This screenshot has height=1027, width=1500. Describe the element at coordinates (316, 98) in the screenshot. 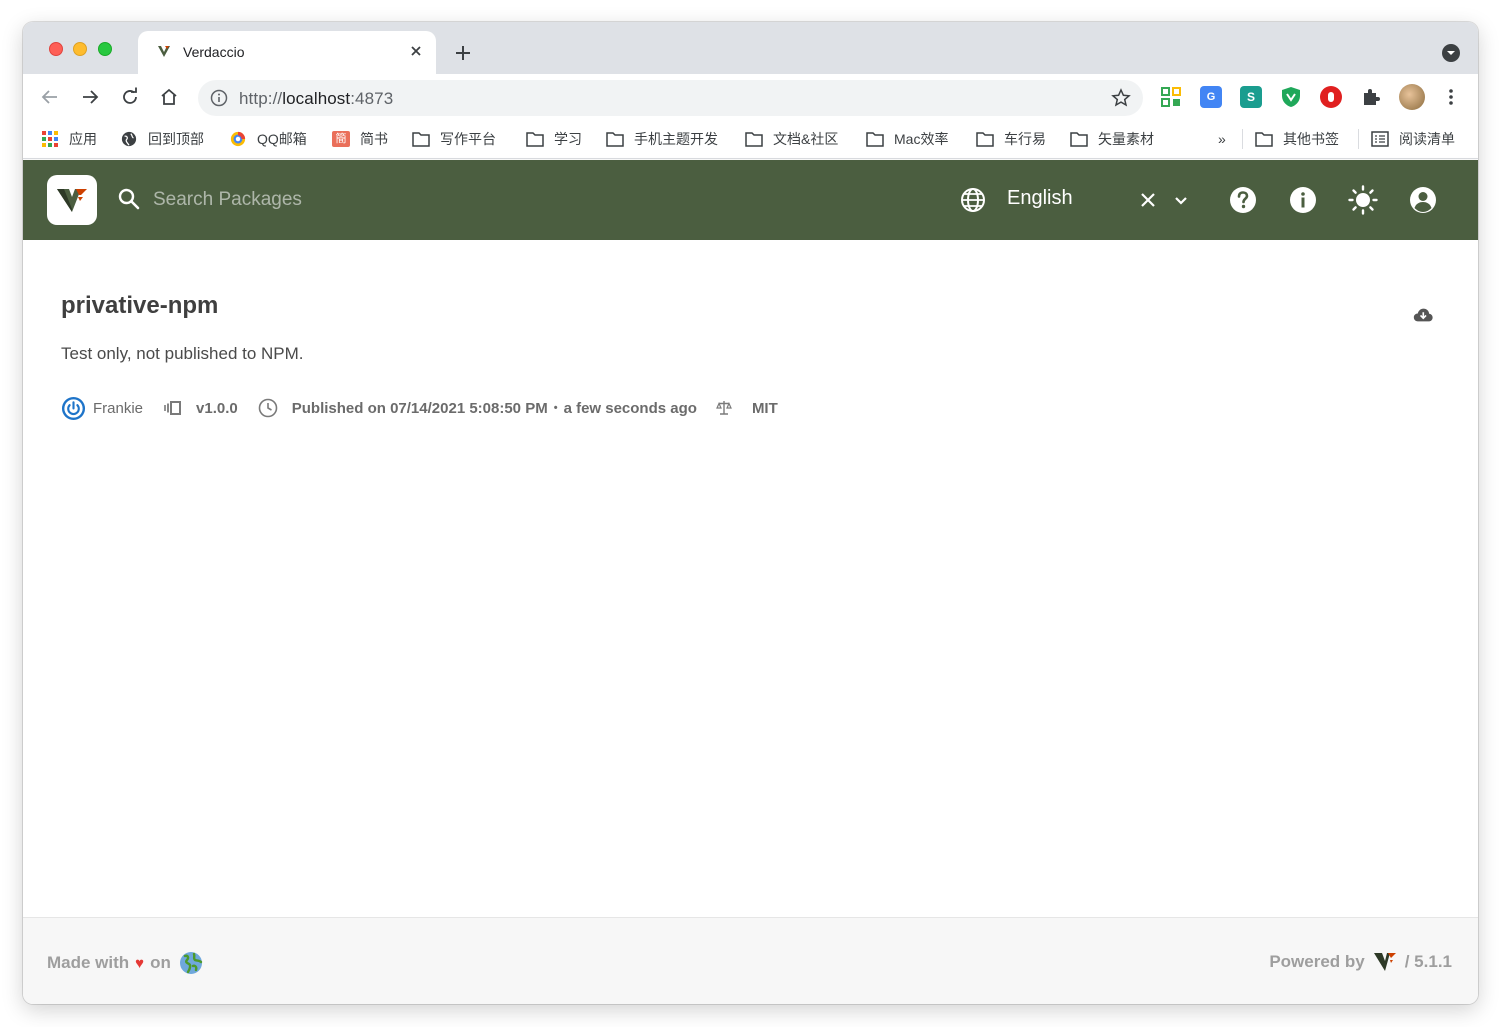

I see `url-host: localhost` at that location.